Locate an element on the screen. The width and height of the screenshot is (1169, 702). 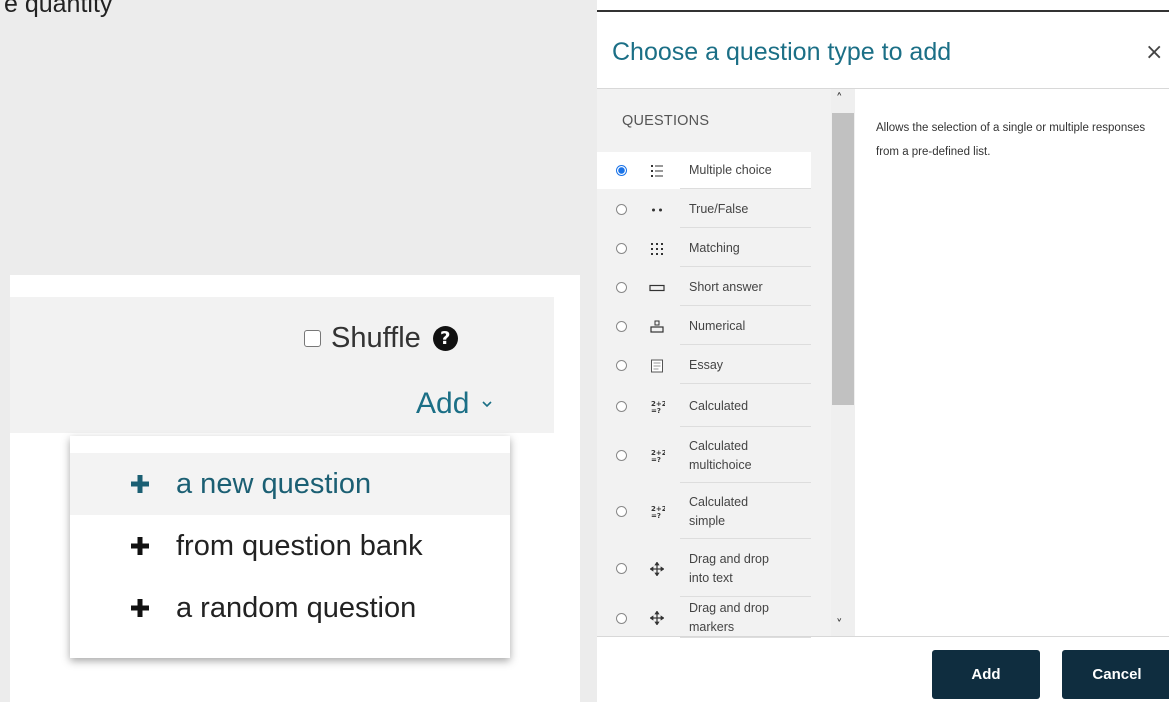
question-type-option: True/False is located at coordinates (704, 209).